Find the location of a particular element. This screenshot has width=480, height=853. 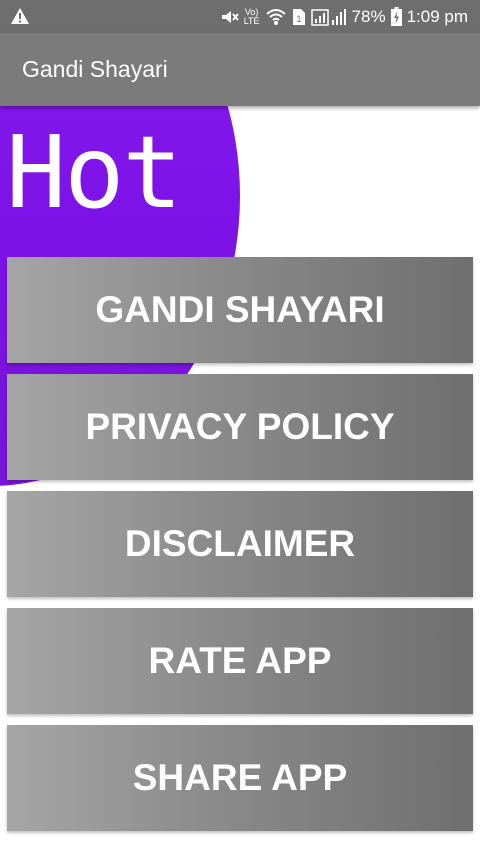

app-title: Gandi Shayari is located at coordinates (95, 69).